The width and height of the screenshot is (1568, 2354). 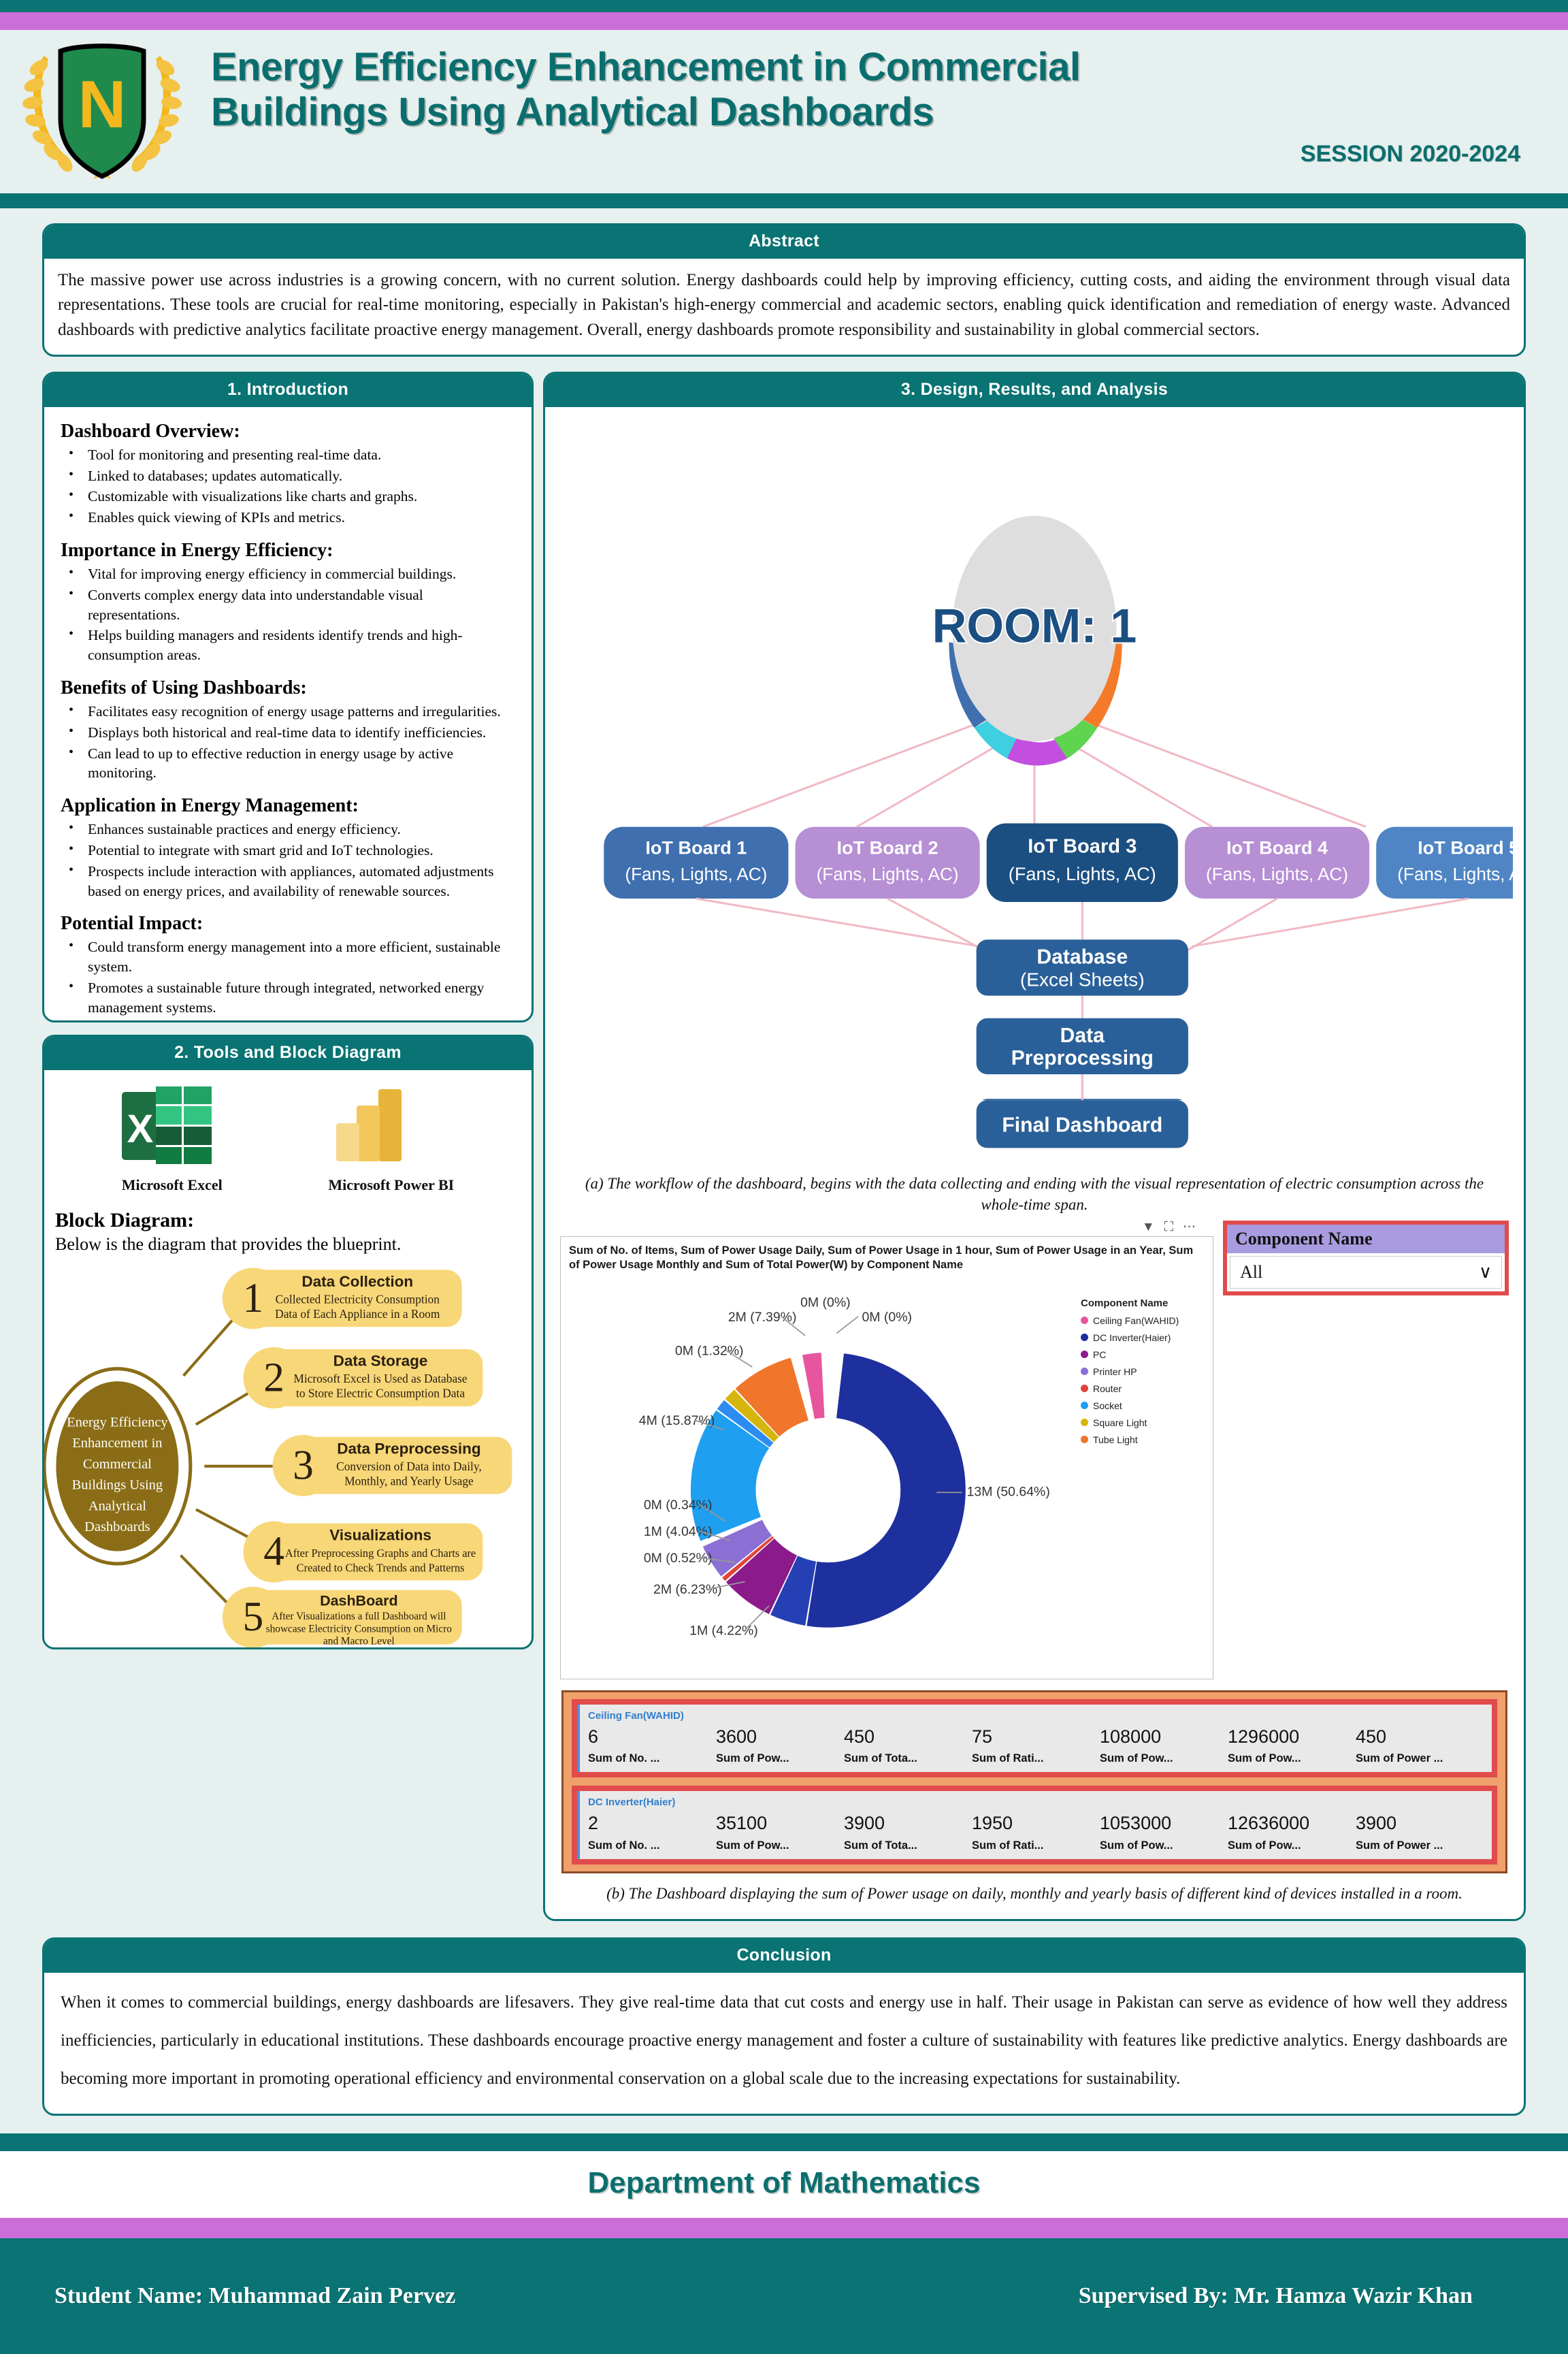 I want to click on focus-mode-icon: ⛶, so click(x=1168, y=1227).